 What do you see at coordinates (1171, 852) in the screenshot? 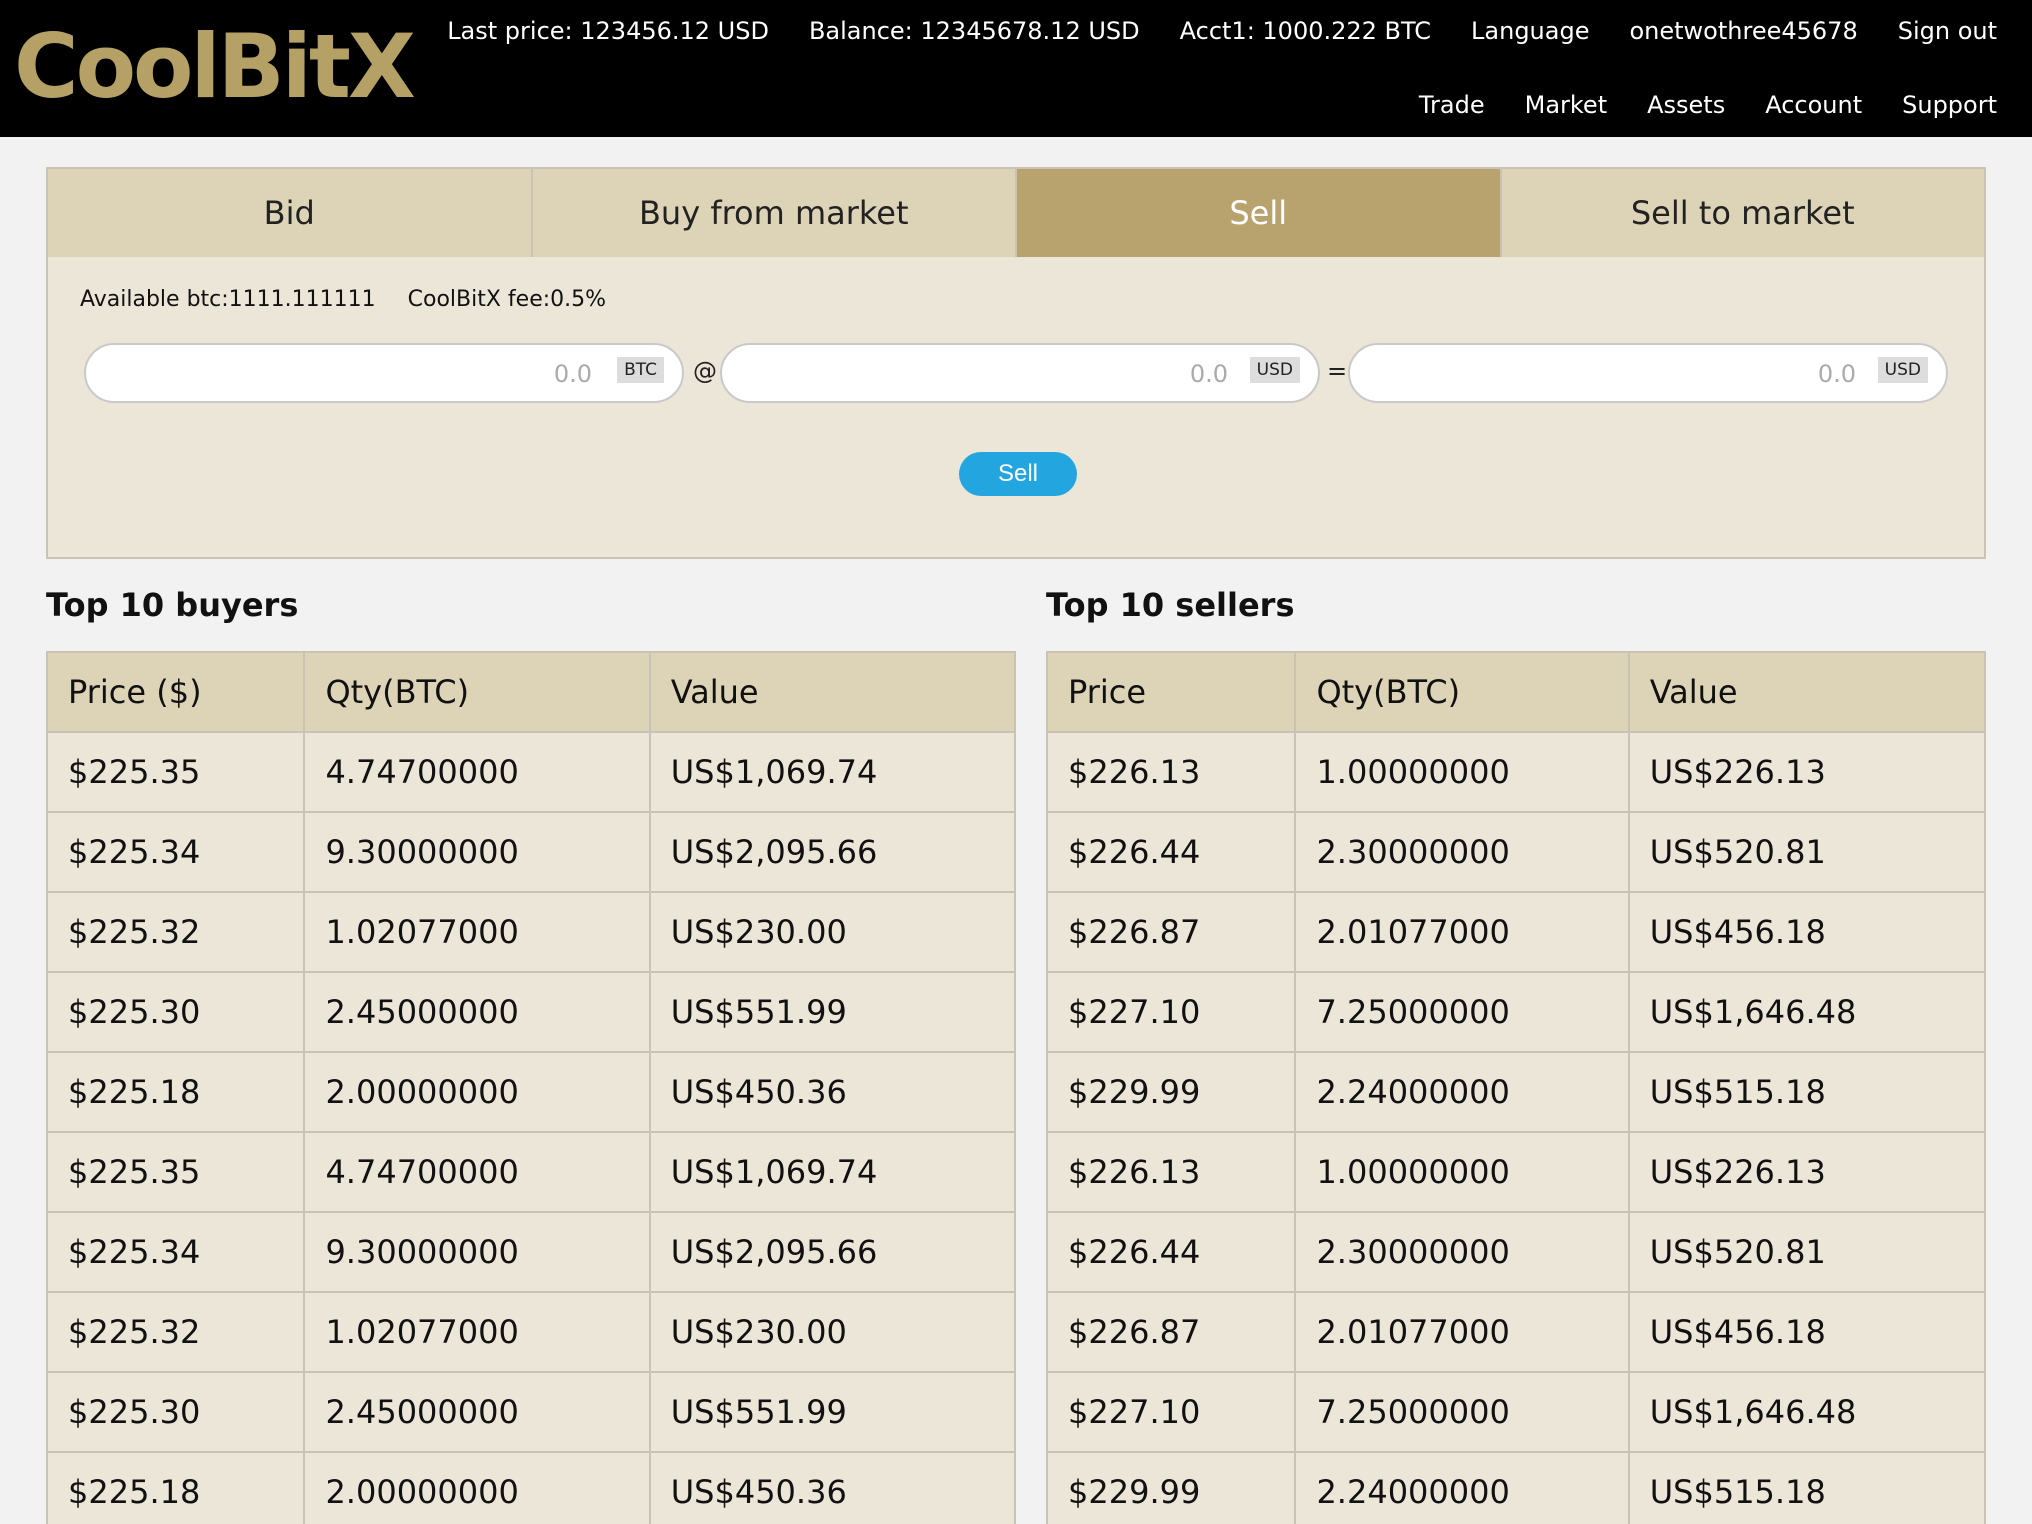
I see `seller-price: $226.44` at bounding box center [1171, 852].